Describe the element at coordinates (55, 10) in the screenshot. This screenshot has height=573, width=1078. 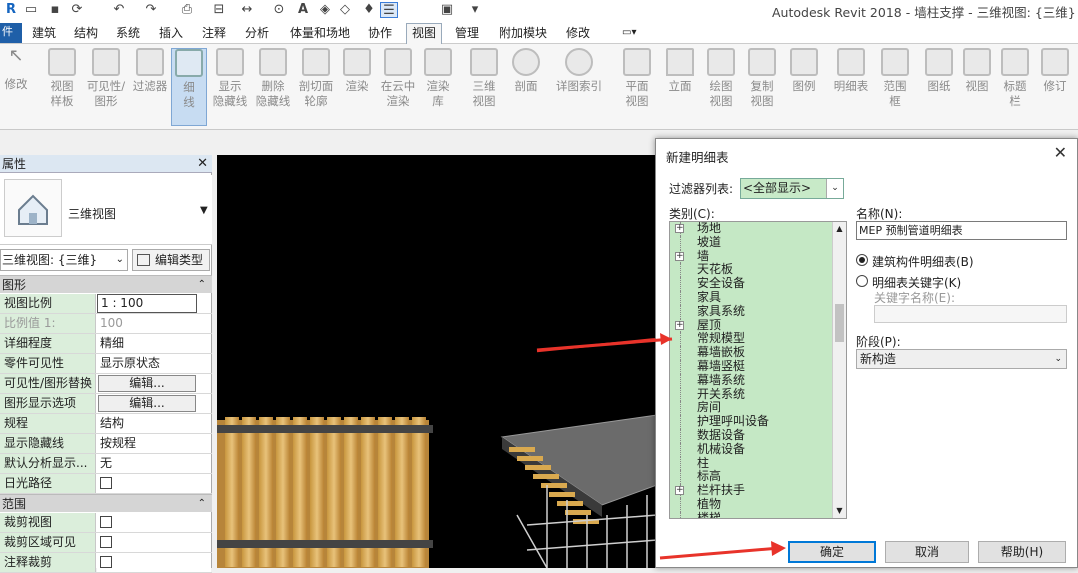
I see `save-icon: ▪` at that location.